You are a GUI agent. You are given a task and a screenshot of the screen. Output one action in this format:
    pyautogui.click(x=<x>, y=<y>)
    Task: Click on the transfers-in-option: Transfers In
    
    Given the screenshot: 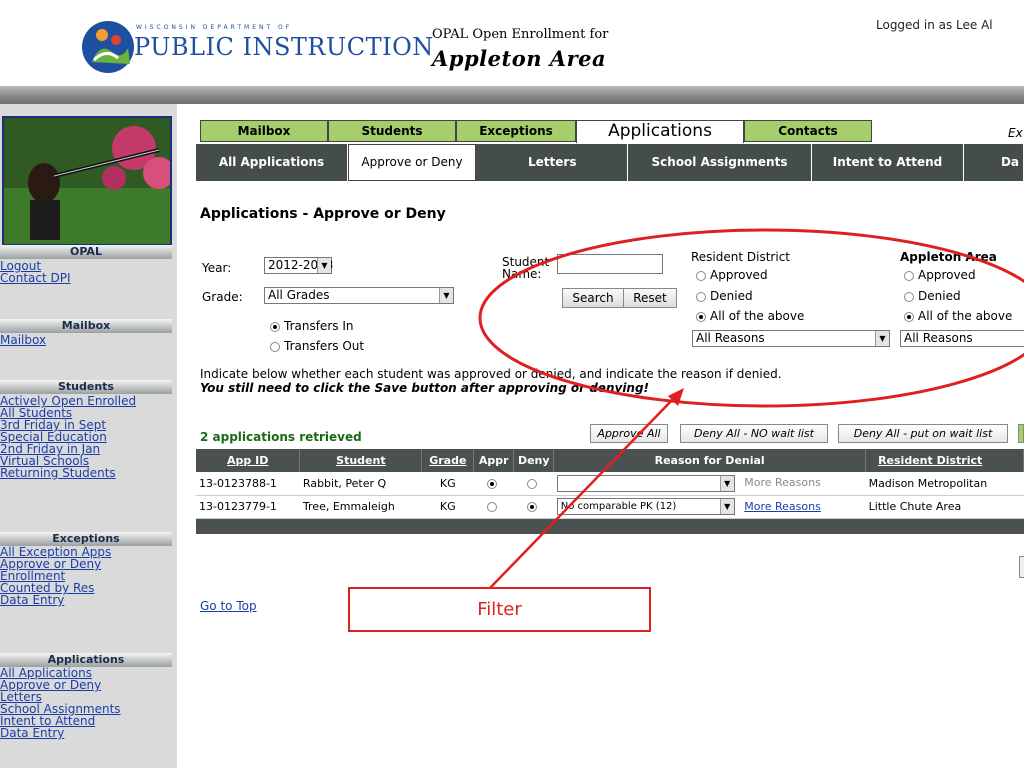 What is the action you would take?
    pyautogui.click(x=311, y=326)
    